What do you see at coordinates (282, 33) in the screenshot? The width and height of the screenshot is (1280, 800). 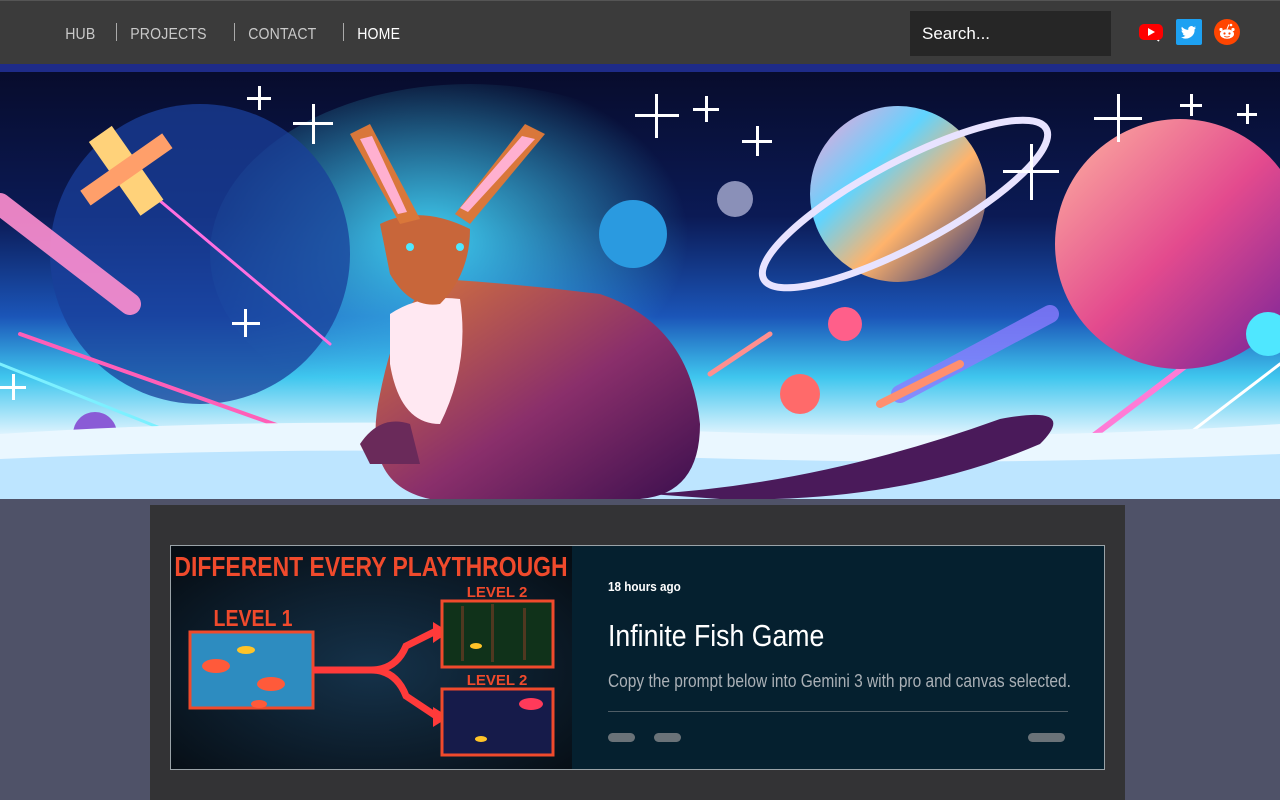 I see `nav-item-contact: CONTACT` at bounding box center [282, 33].